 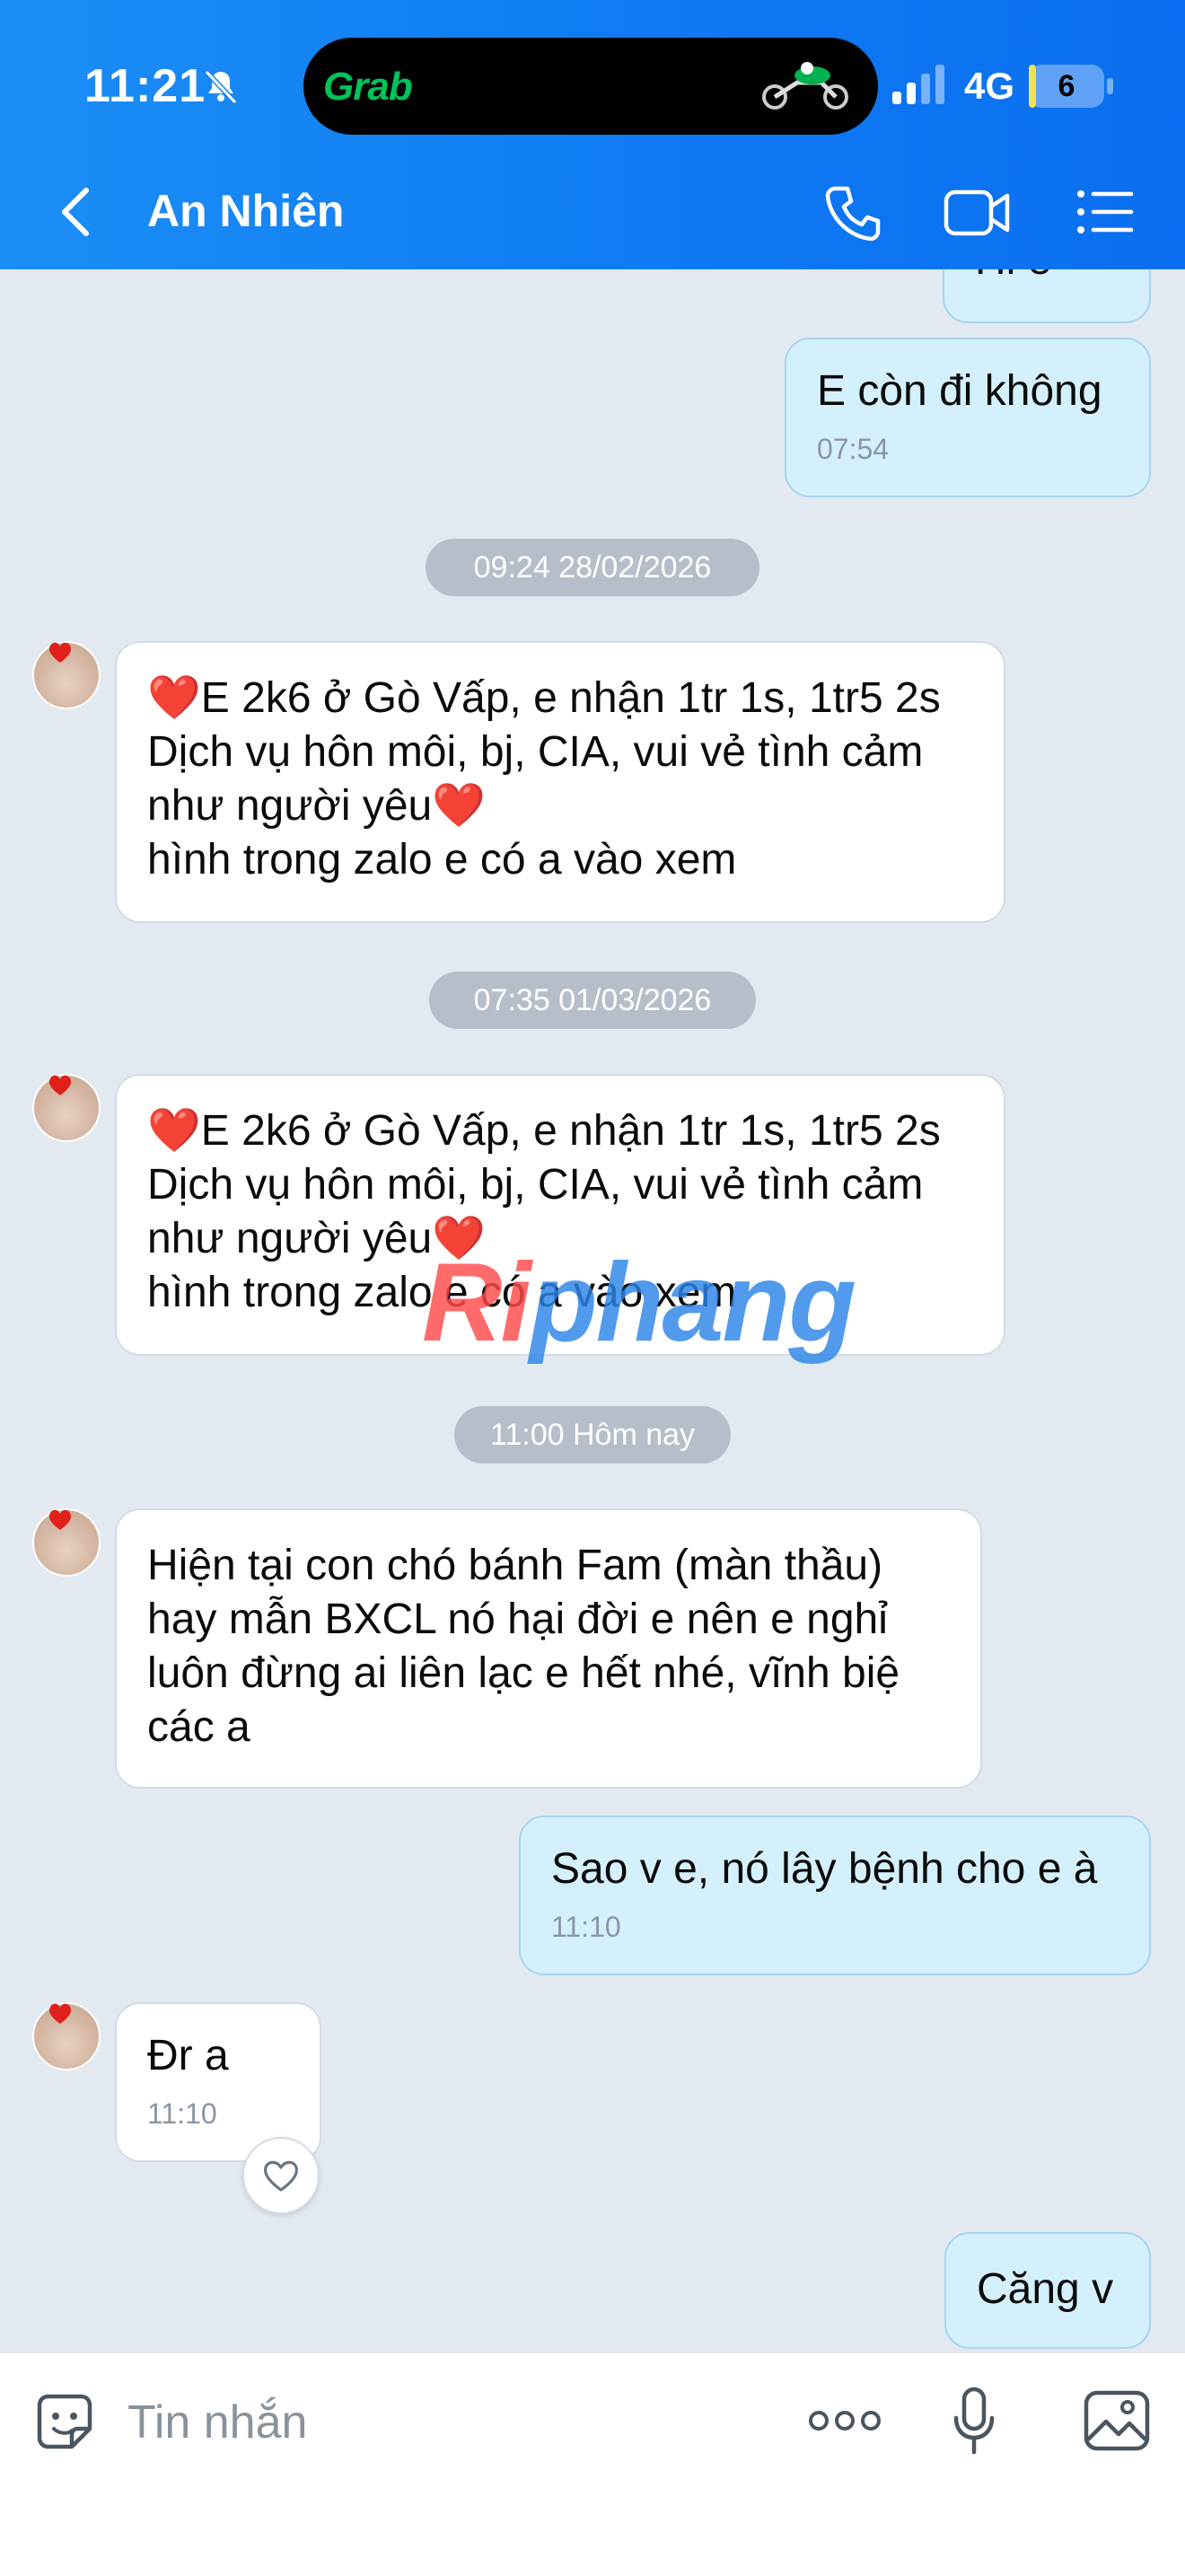 What do you see at coordinates (1110, 86) in the screenshot?
I see `battery-cap` at bounding box center [1110, 86].